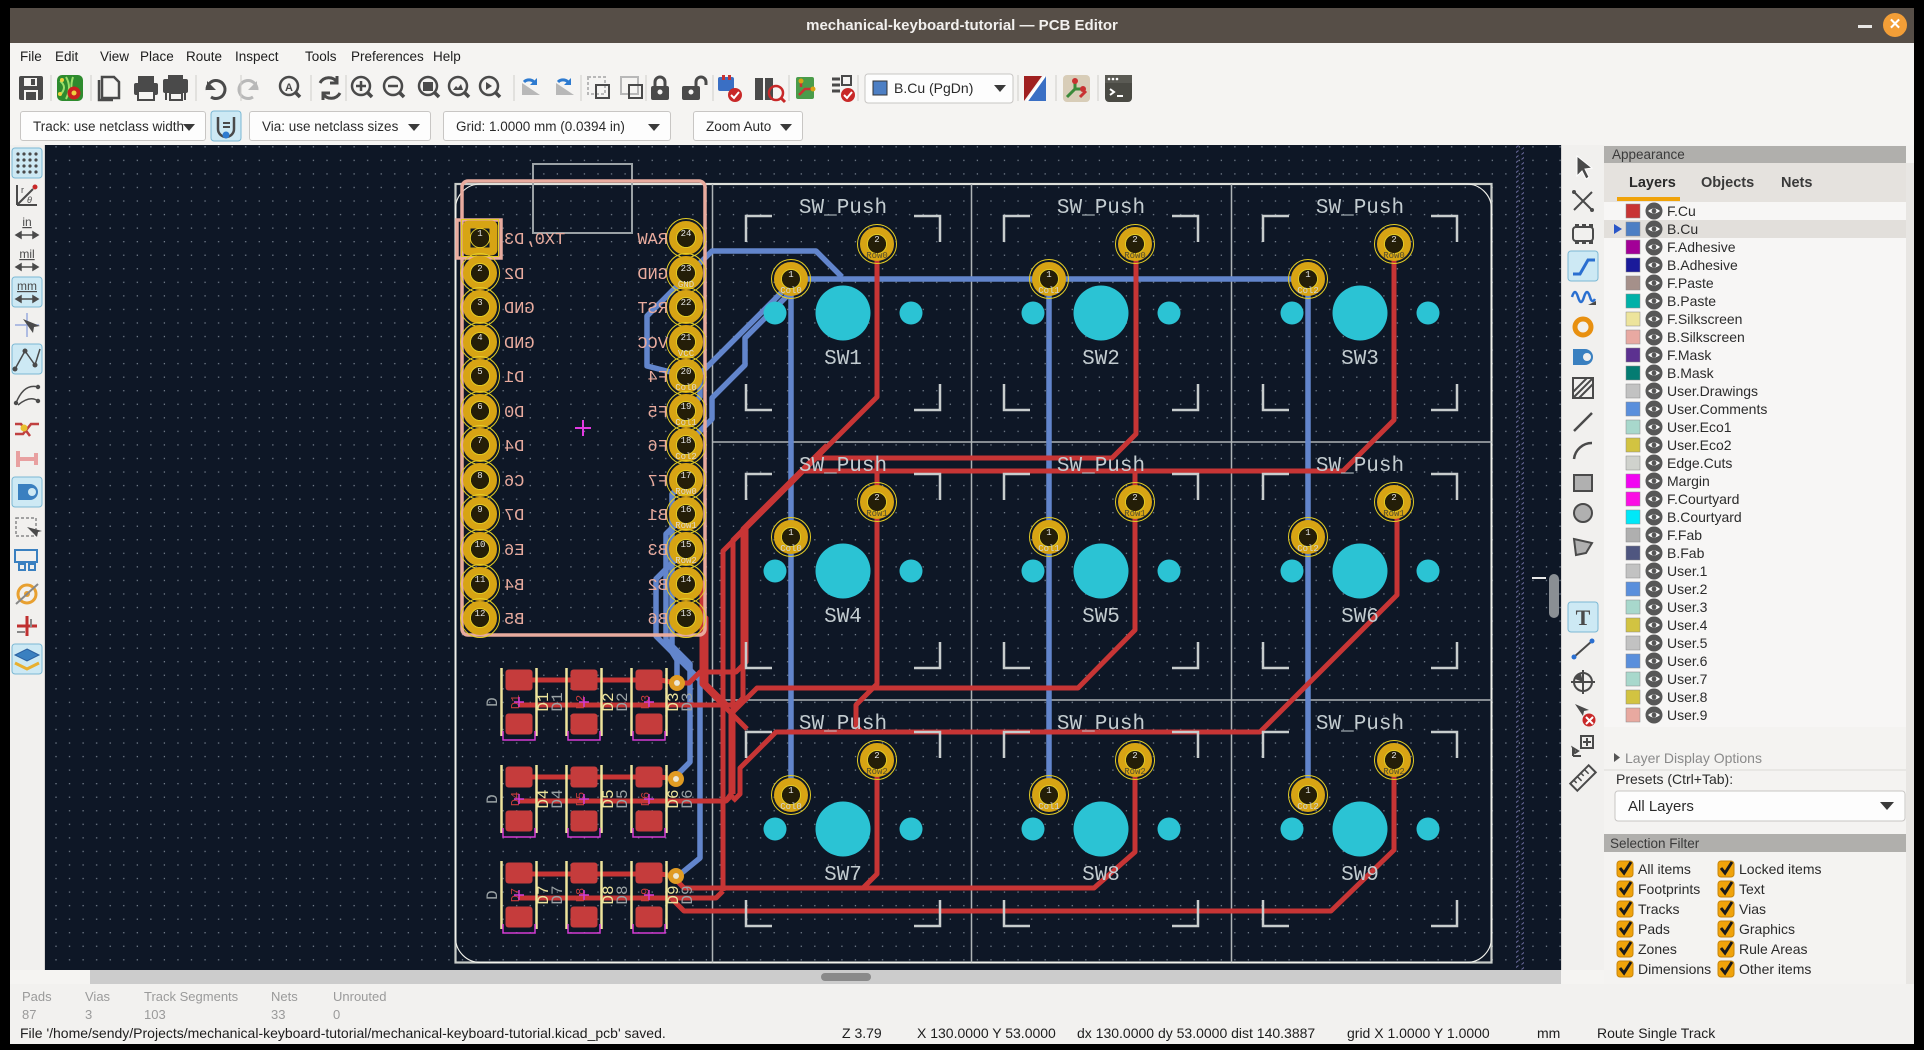  What do you see at coordinates (843, 359) in the screenshot?
I see `svg-text: SW1` at bounding box center [843, 359].